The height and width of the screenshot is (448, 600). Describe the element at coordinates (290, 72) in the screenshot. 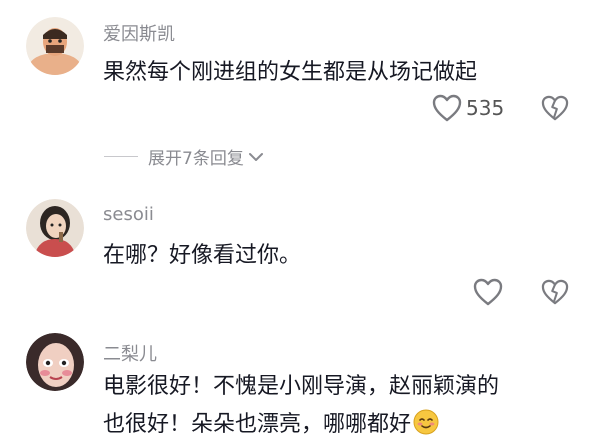

I see `comment-text: 果然每个刚进组的女生都是从场记做起` at that location.